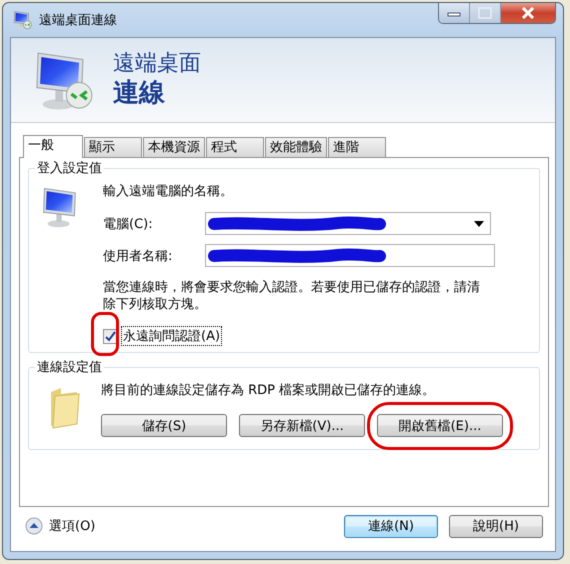 The height and width of the screenshot is (564, 570). Describe the element at coordinates (113, 147) in the screenshot. I see `tab: 顯示` at that location.